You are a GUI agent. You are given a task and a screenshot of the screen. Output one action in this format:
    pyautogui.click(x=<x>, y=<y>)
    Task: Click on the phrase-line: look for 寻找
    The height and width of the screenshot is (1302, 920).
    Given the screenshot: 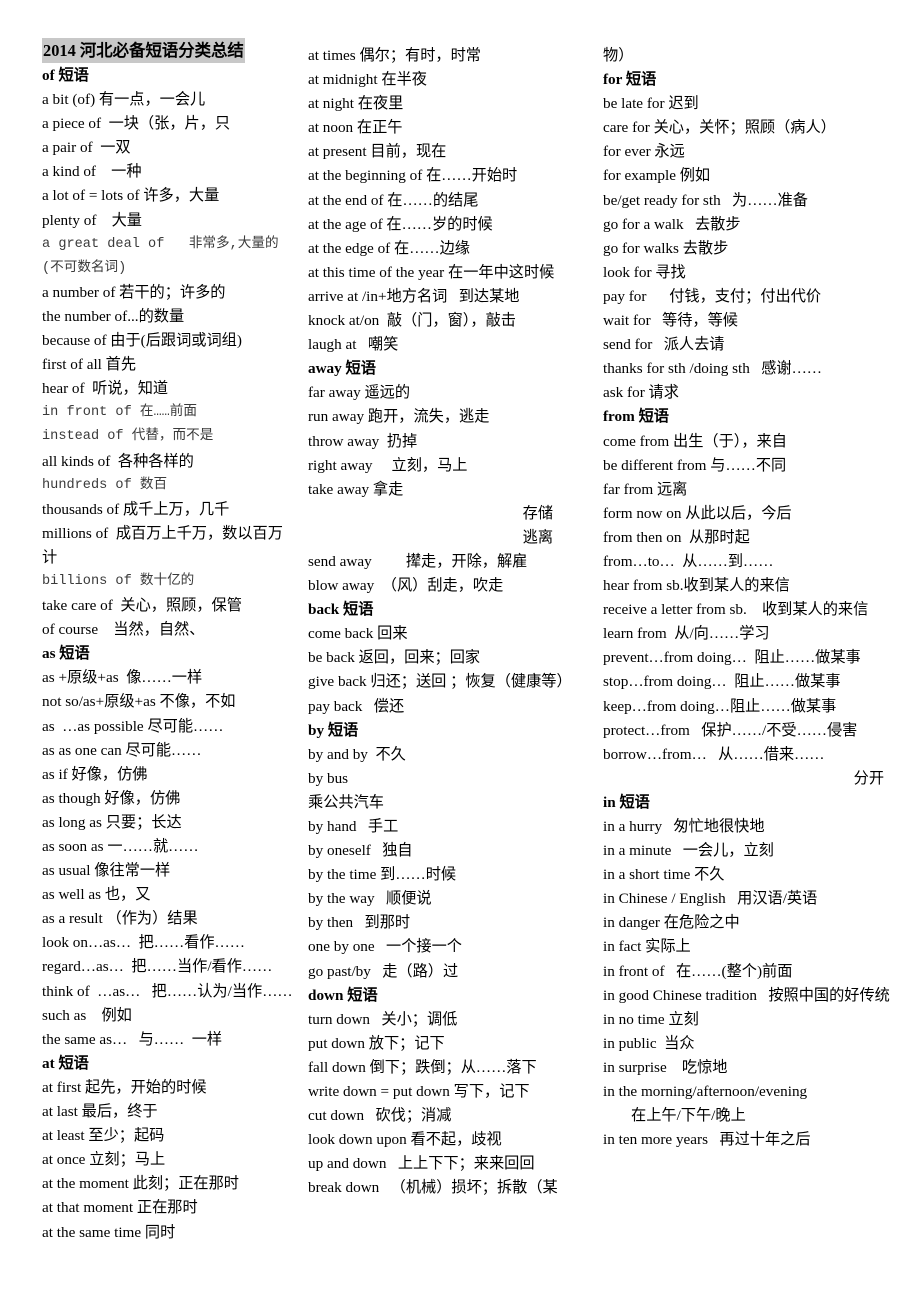 What is the action you would take?
    pyautogui.click(x=644, y=272)
    